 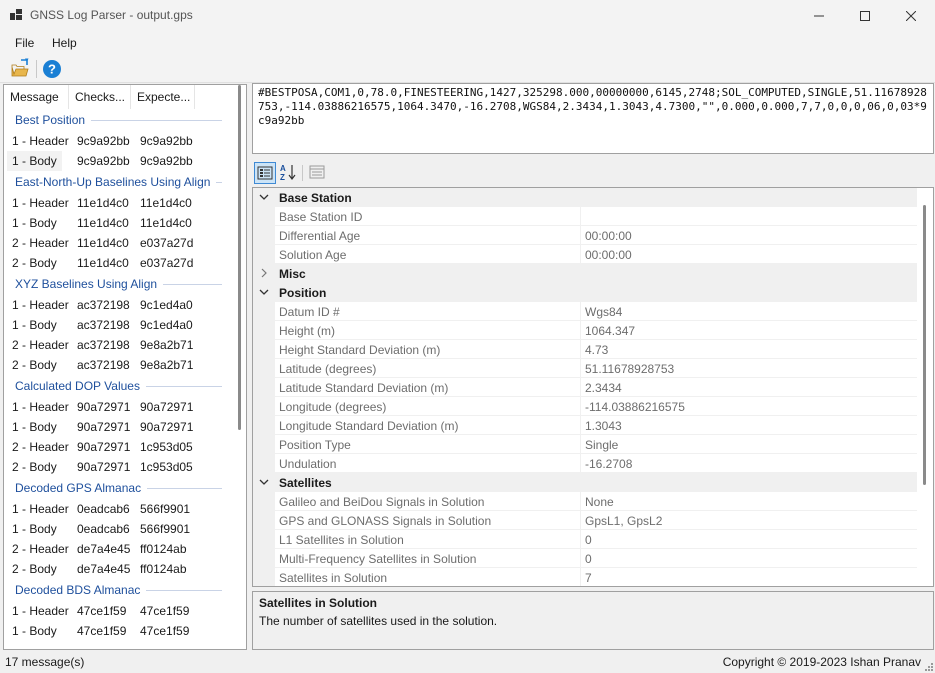 I want to click on close-button, so click(x=911, y=15).